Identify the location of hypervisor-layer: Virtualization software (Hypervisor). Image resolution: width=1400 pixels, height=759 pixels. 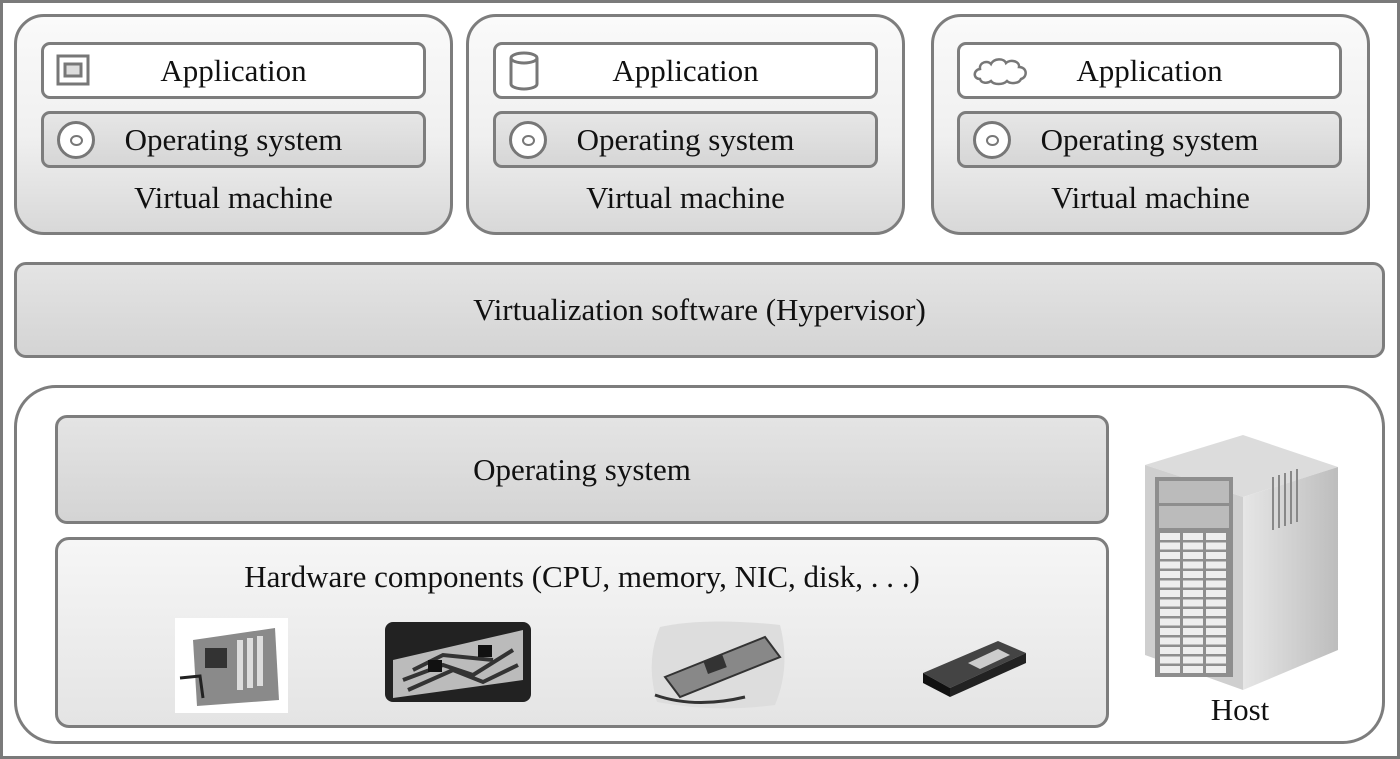
(699, 310).